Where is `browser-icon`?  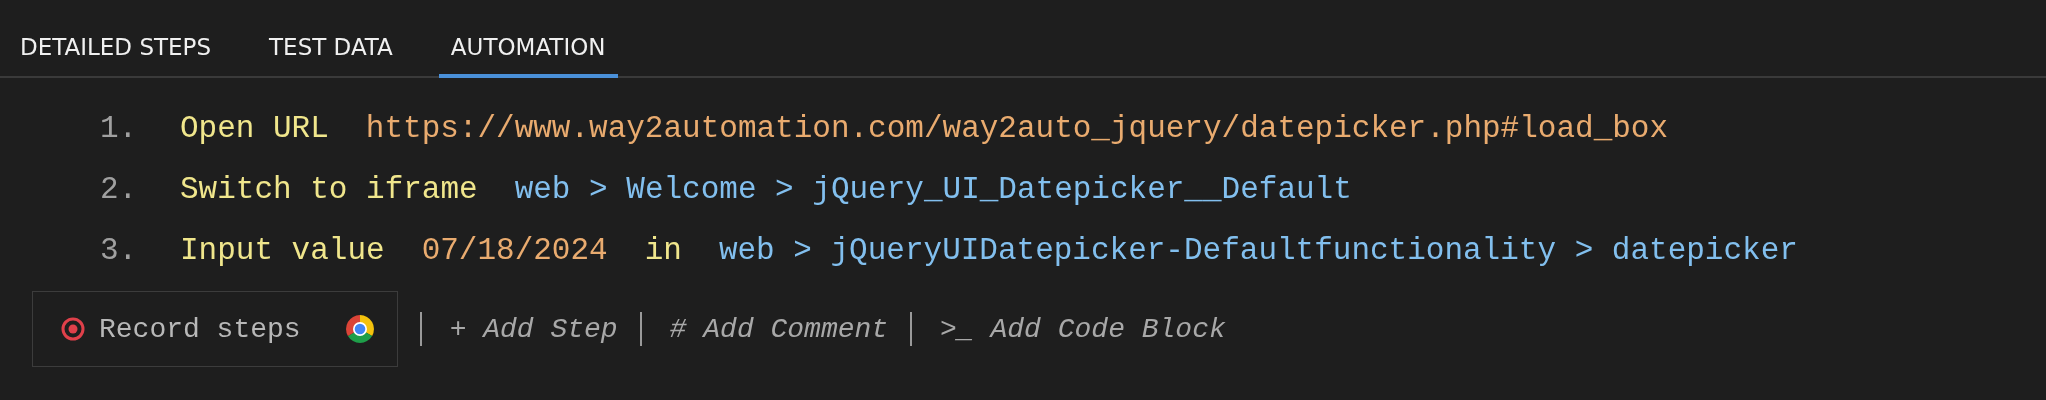 browser-icon is located at coordinates (359, 329).